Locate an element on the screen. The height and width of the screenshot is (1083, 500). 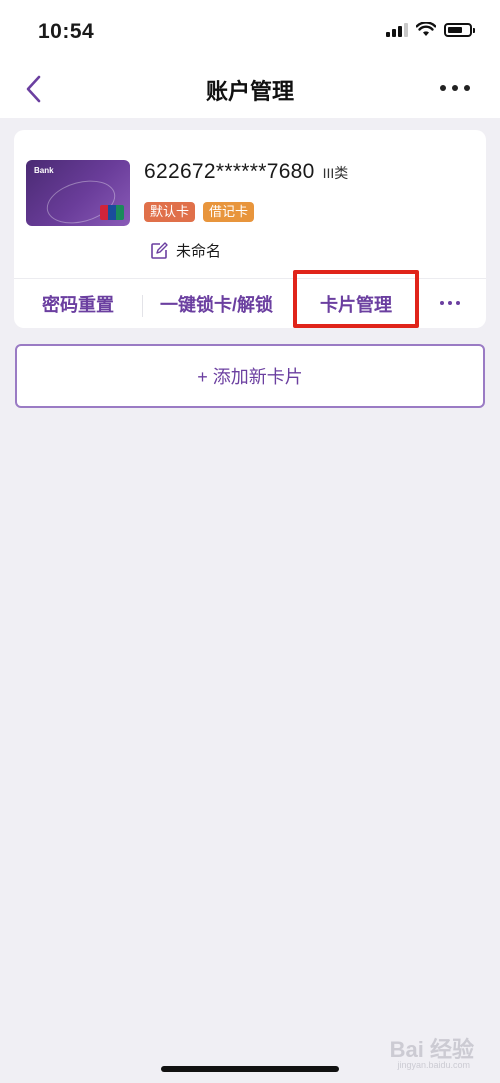
edit-nickname-button: 未命名 is located at coordinates (185, 250).